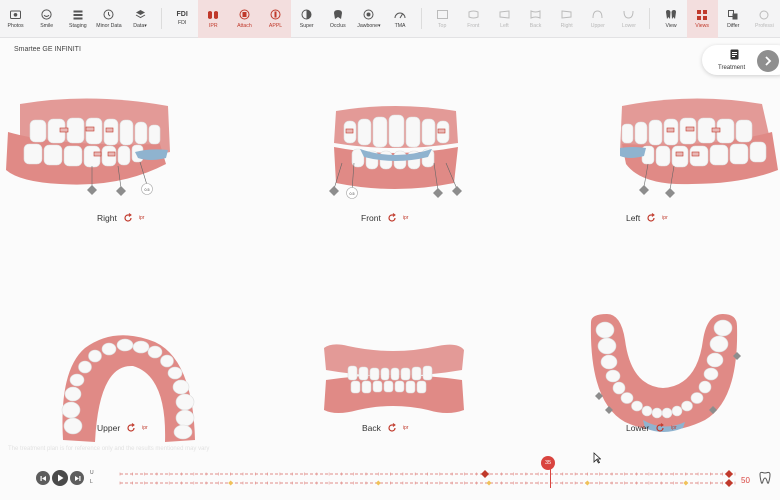 This screenshot has height=500, width=780. I want to click on toolbar-occlus-button: Occlus, so click(337, 19).